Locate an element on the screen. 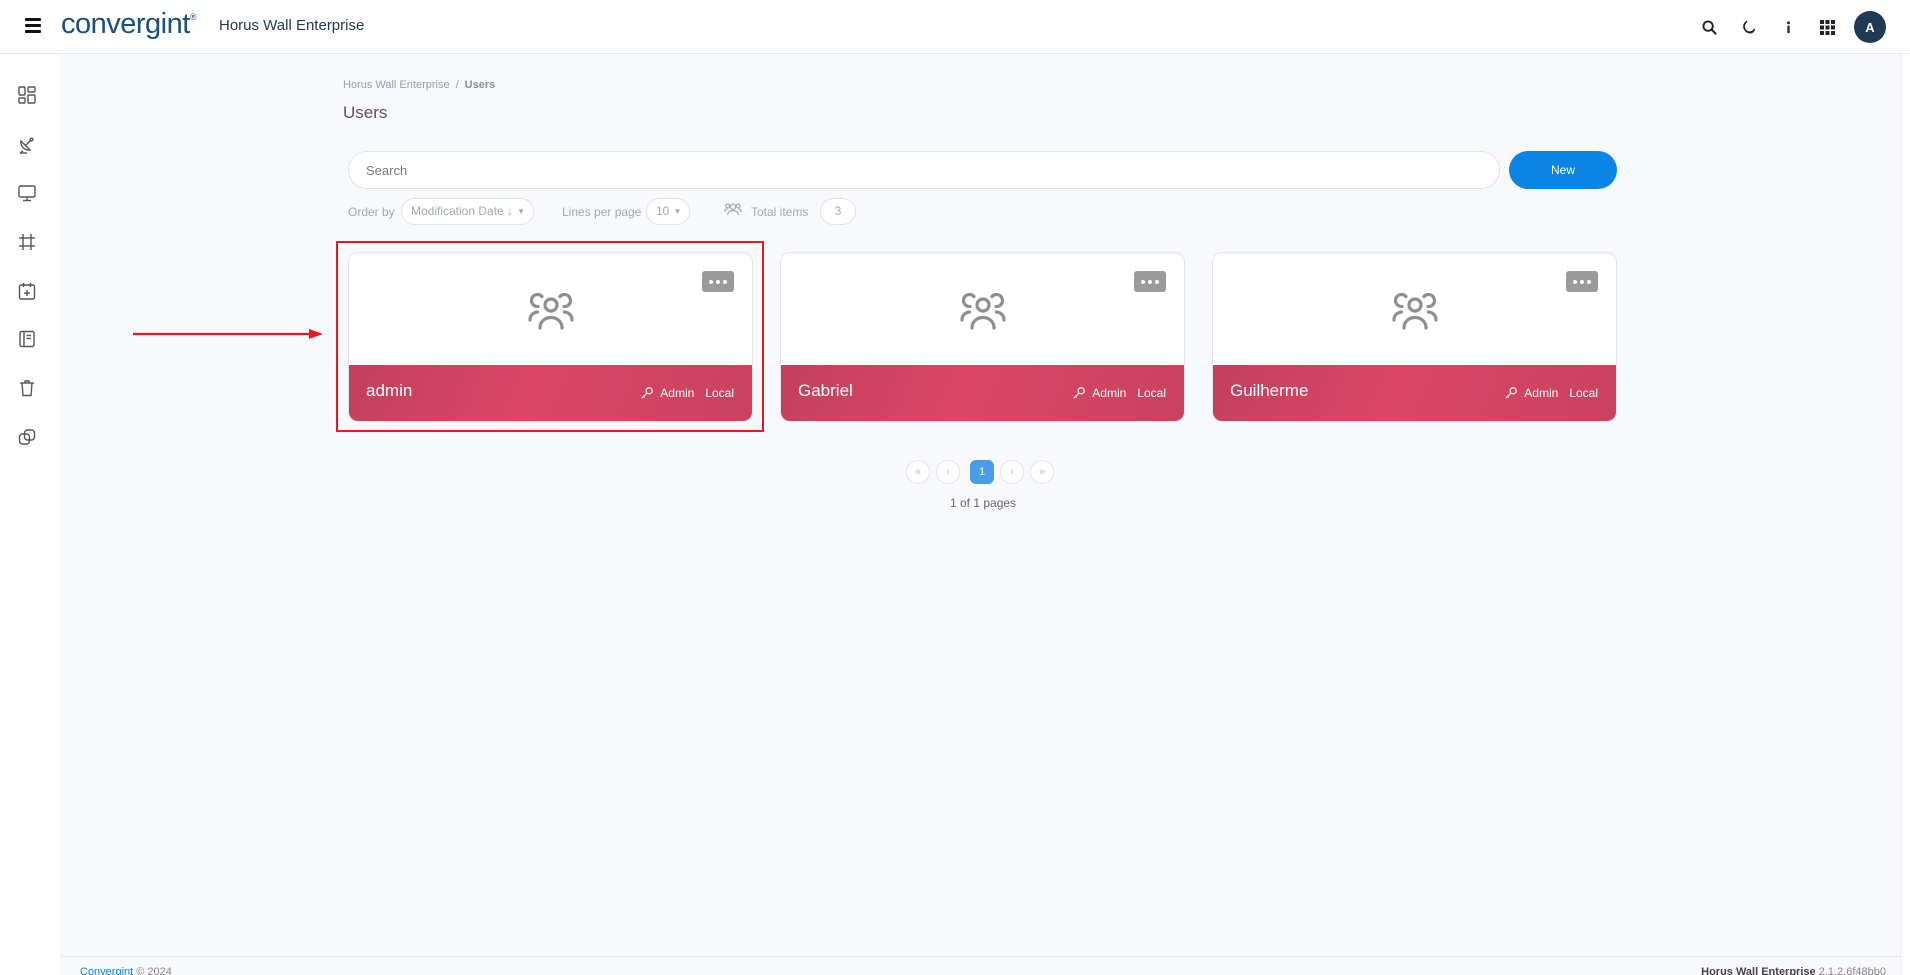 This screenshot has width=1910, height=975. monitor-icon is located at coordinates (27, 193).